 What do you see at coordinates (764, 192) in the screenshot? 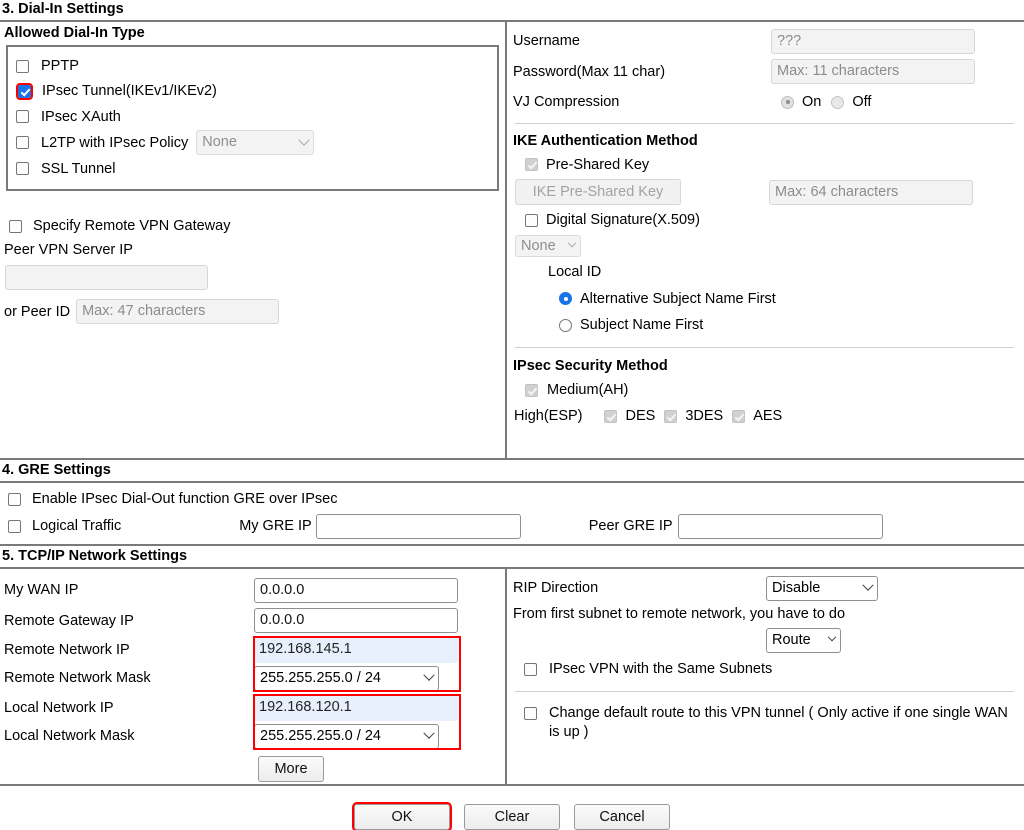
I see `ike-psk-row: IKE Pre-Shared Key Max: 64 characters` at bounding box center [764, 192].